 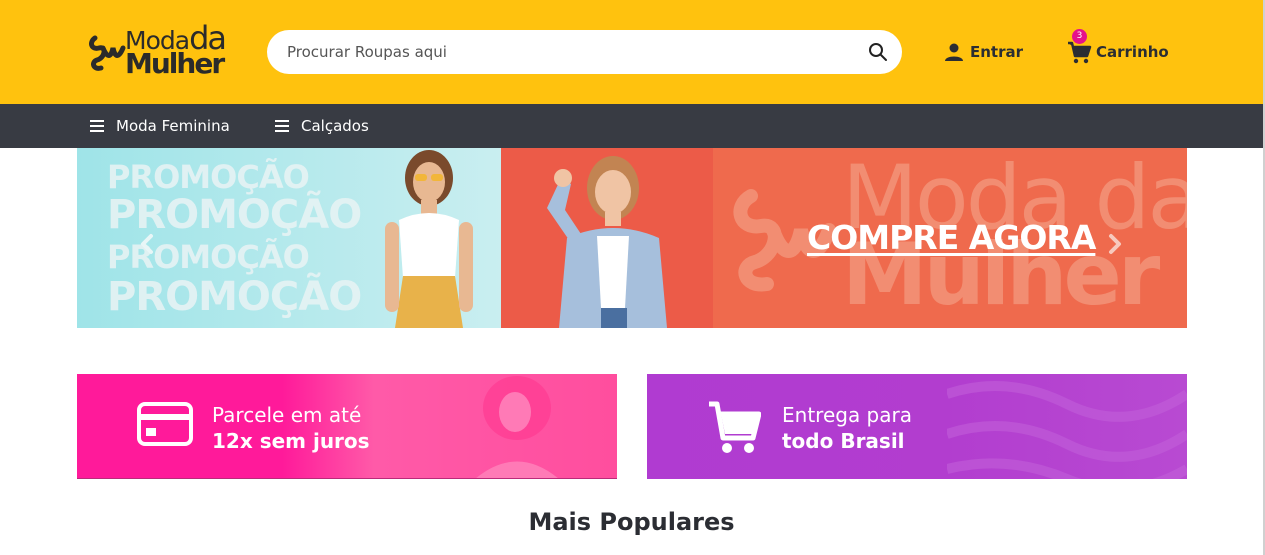 What do you see at coordinates (1079, 36) in the screenshot?
I see `cart-count-badge: 3` at bounding box center [1079, 36].